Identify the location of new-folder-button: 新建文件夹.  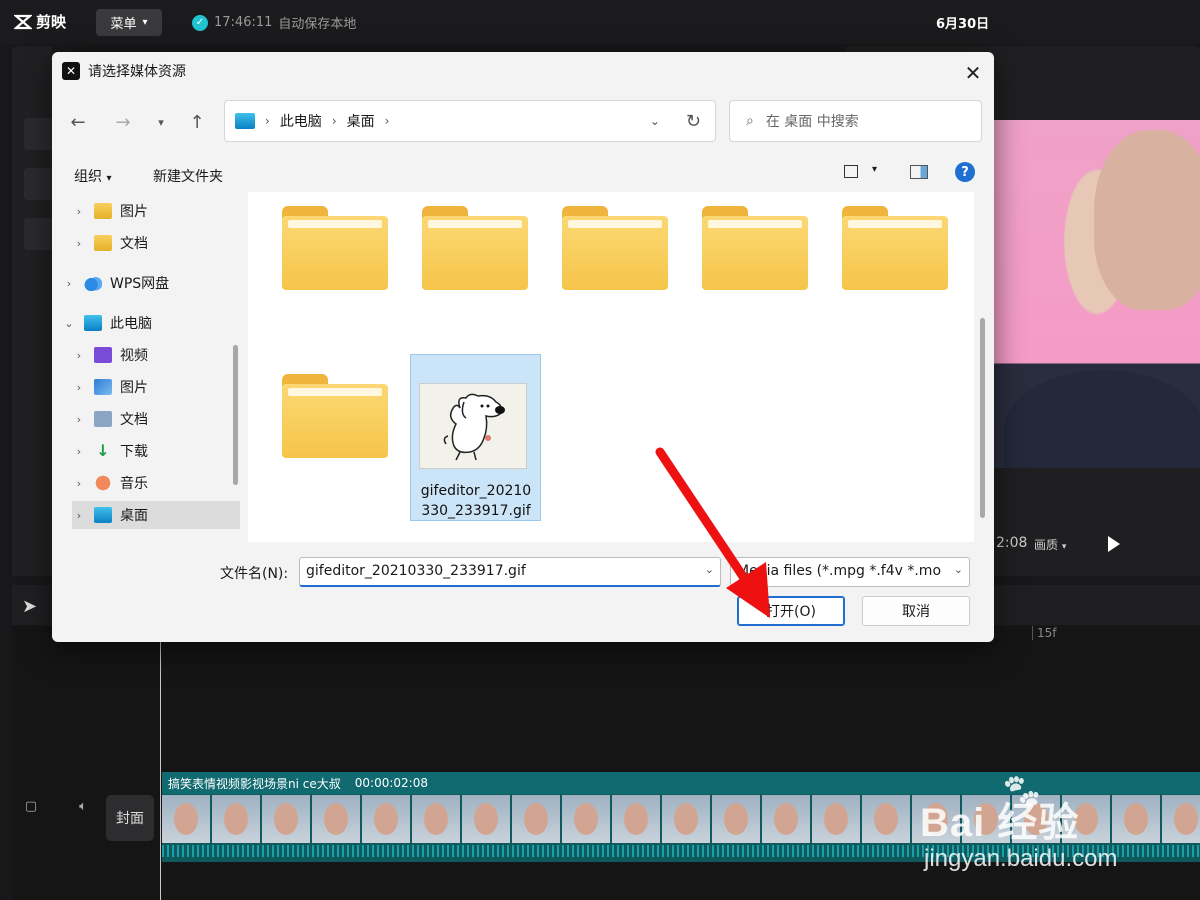
(188, 176).